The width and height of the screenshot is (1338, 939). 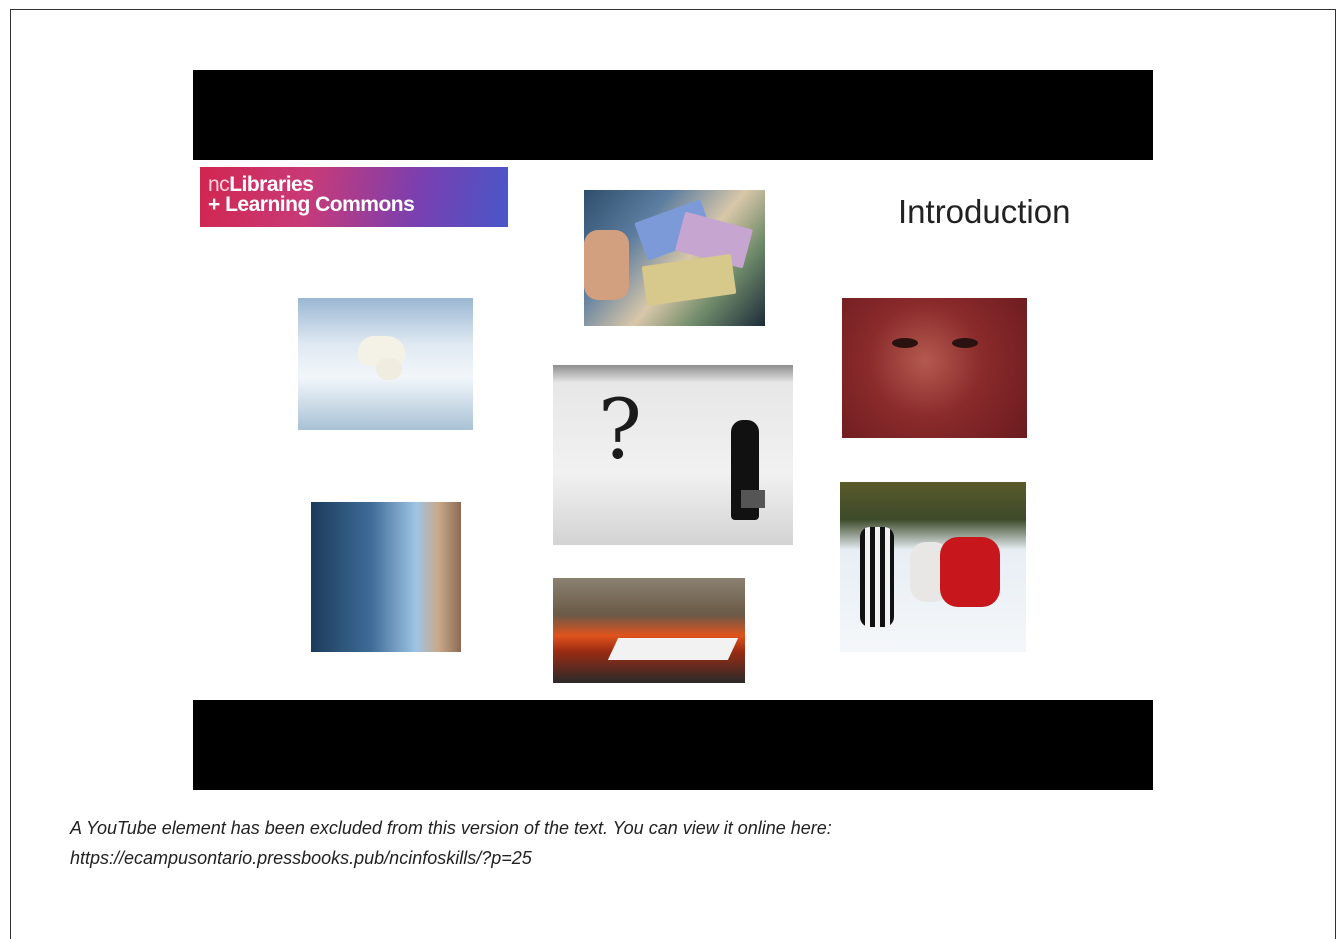 I want to click on nc-libraries-logo: ncLibraries + Learning Commons, so click(x=354, y=197).